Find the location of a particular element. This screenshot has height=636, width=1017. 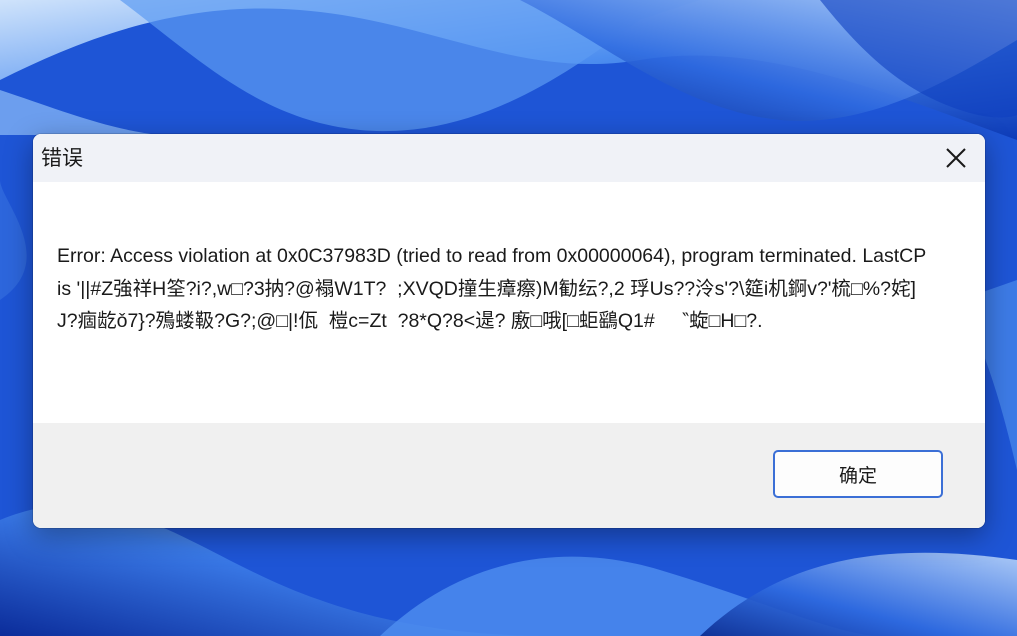

close-icon is located at coordinates (956, 158).